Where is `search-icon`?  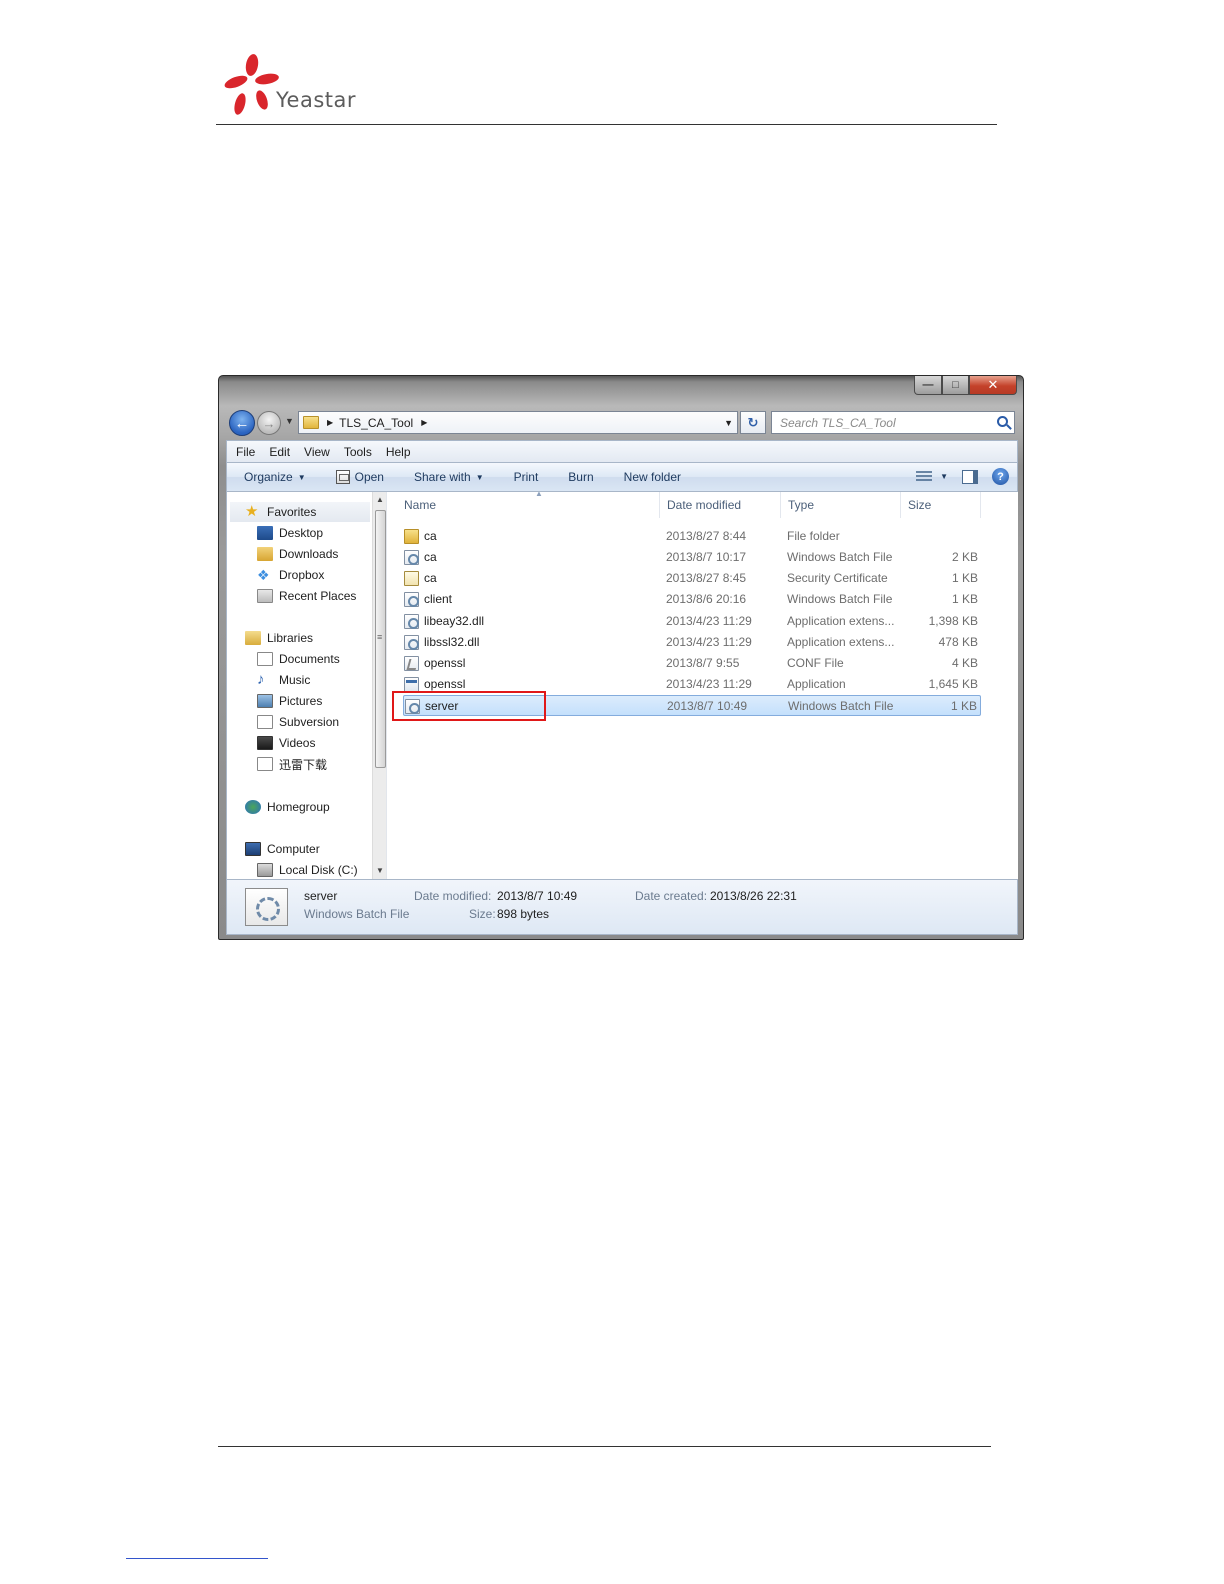
search-icon is located at coordinates (1002, 421).